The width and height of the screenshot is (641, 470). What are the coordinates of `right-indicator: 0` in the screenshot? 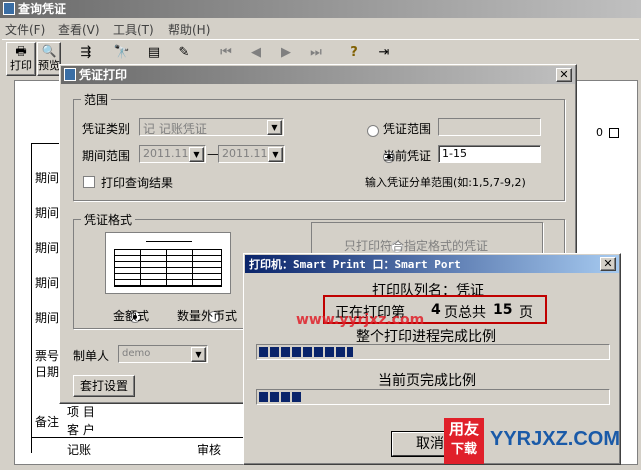 It's located at (608, 133).